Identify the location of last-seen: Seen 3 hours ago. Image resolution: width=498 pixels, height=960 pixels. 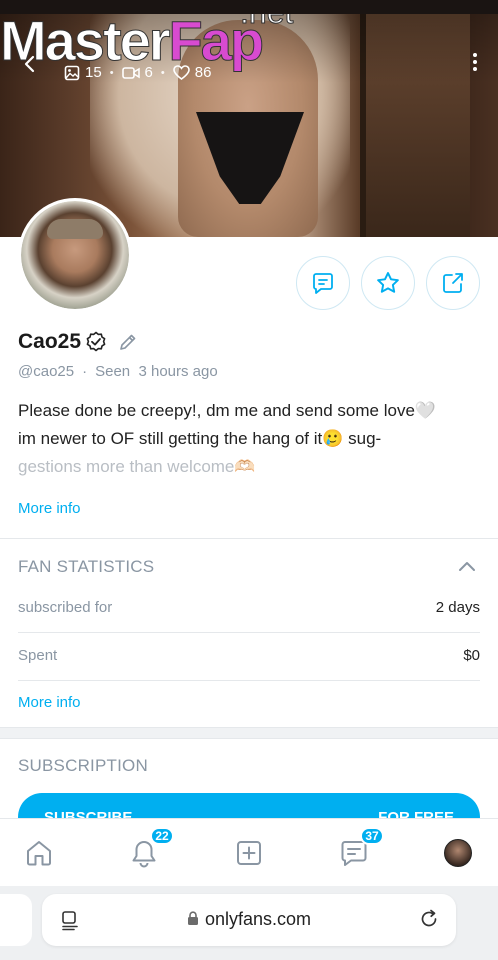
(156, 371).